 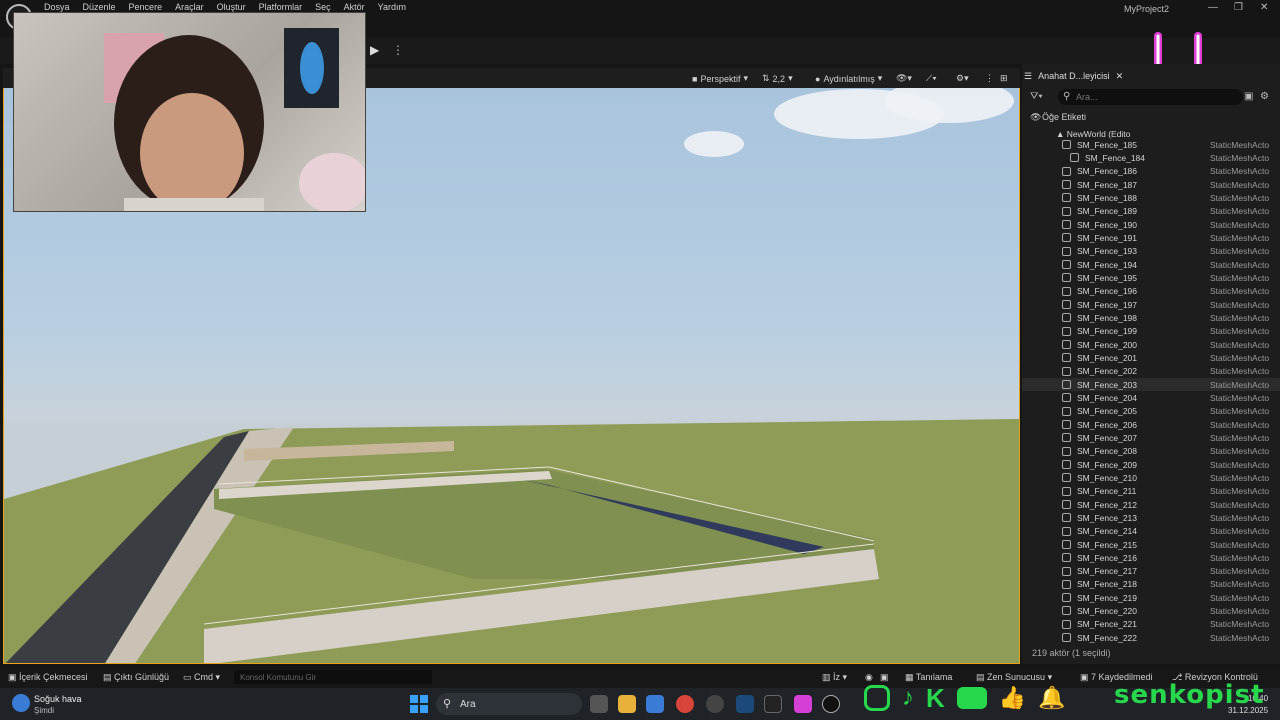 What do you see at coordinates (1151, 371) in the screenshot?
I see `outliner-row: SM_Fence_202 StaticMeshActo` at bounding box center [1151, 371].